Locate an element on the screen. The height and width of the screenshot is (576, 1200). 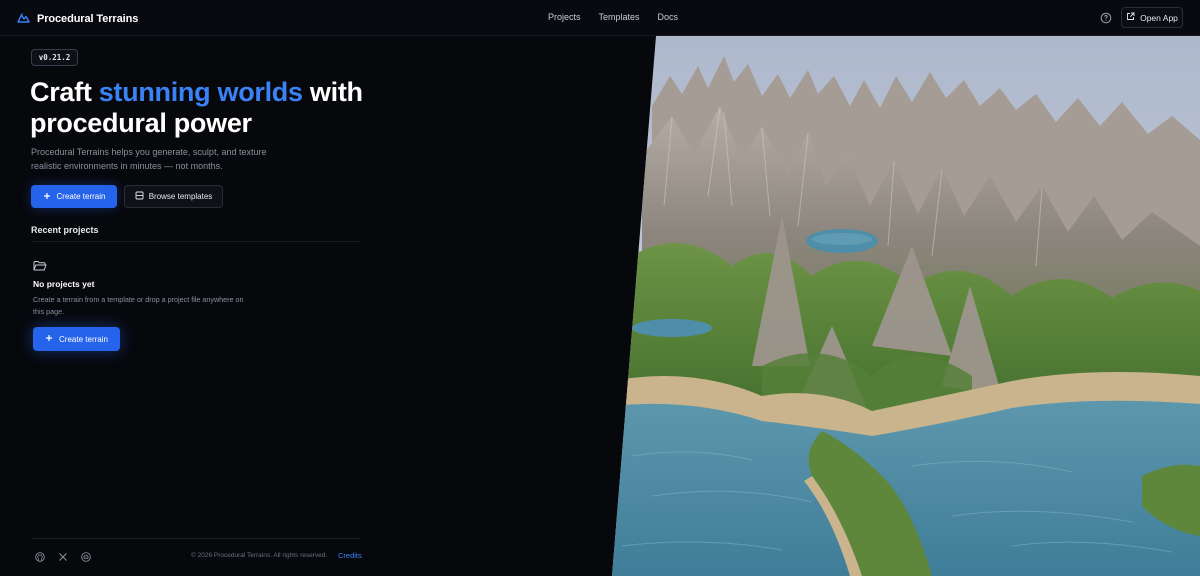
create-terrain-button: Create terrain is located at coordinates (74, 196).